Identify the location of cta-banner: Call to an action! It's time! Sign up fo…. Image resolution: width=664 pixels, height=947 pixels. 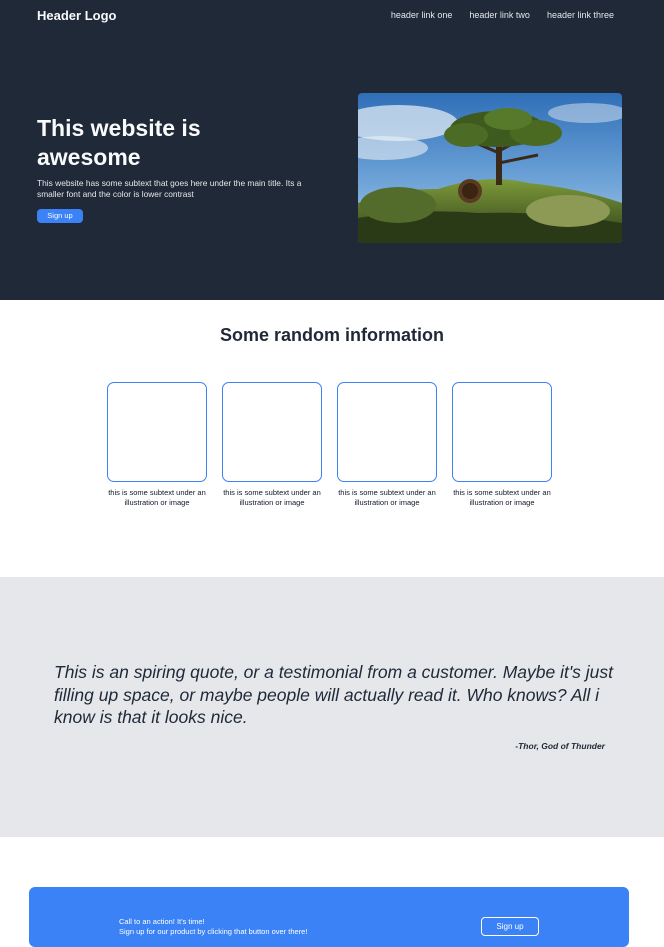
(329, 917).